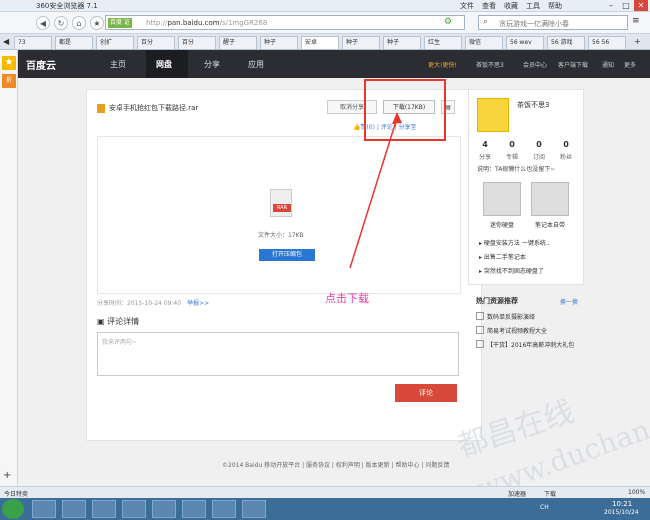 This screenshot has height=520, width=650. I want to click on stat-albums-count: 0, so click(512, 144).